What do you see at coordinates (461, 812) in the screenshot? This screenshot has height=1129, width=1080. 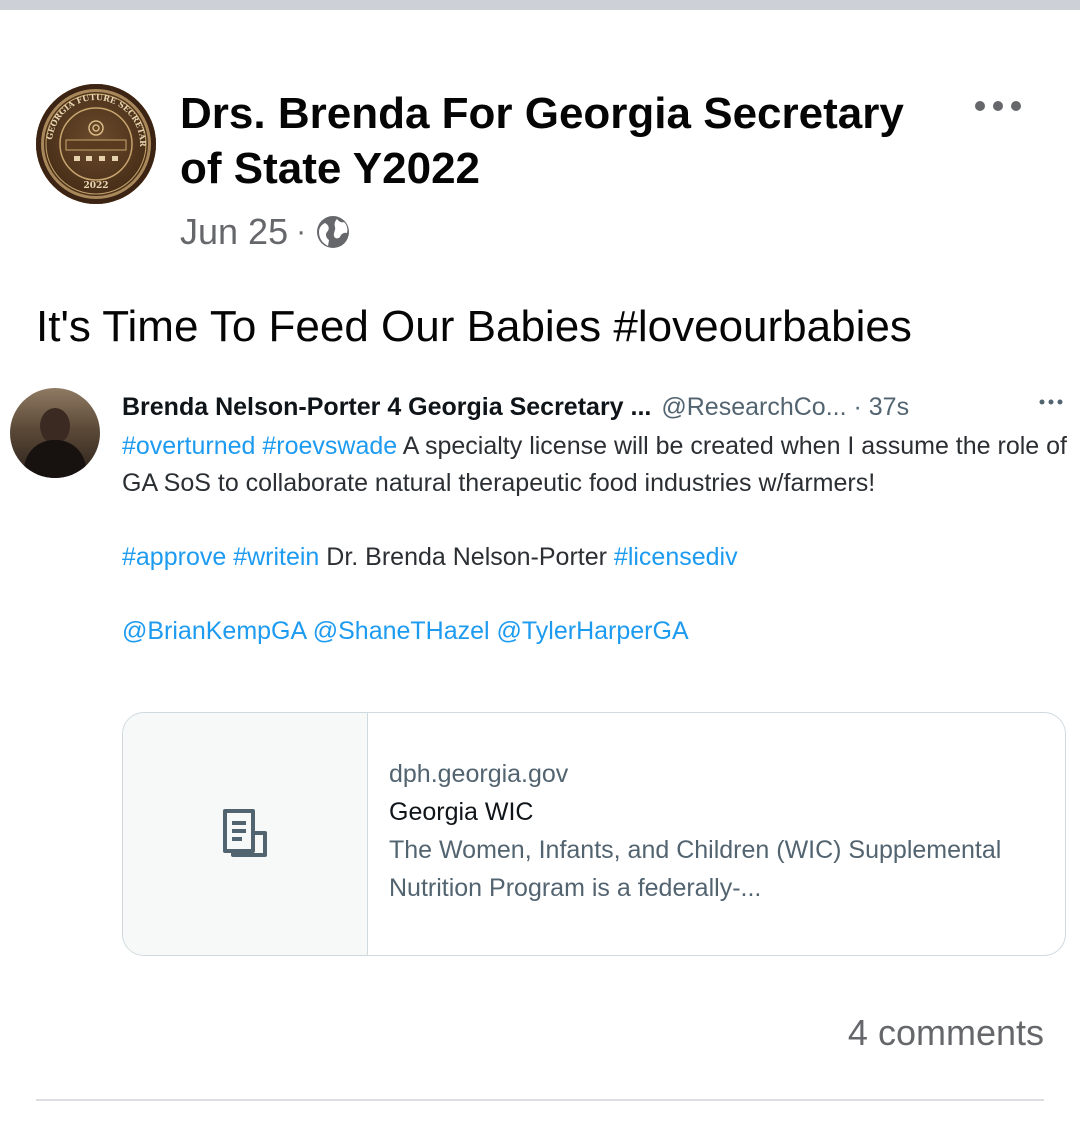 I see `link-title: Georgia WIC` at bounding box center [461, 812].